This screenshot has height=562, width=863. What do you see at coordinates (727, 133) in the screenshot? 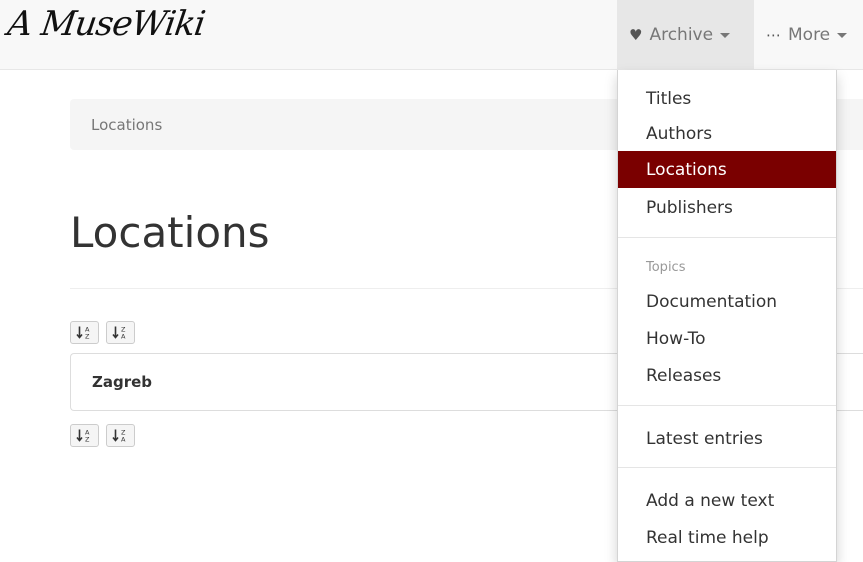
I see `menu-item-authors: Authors` at bounding box center [727, 133].